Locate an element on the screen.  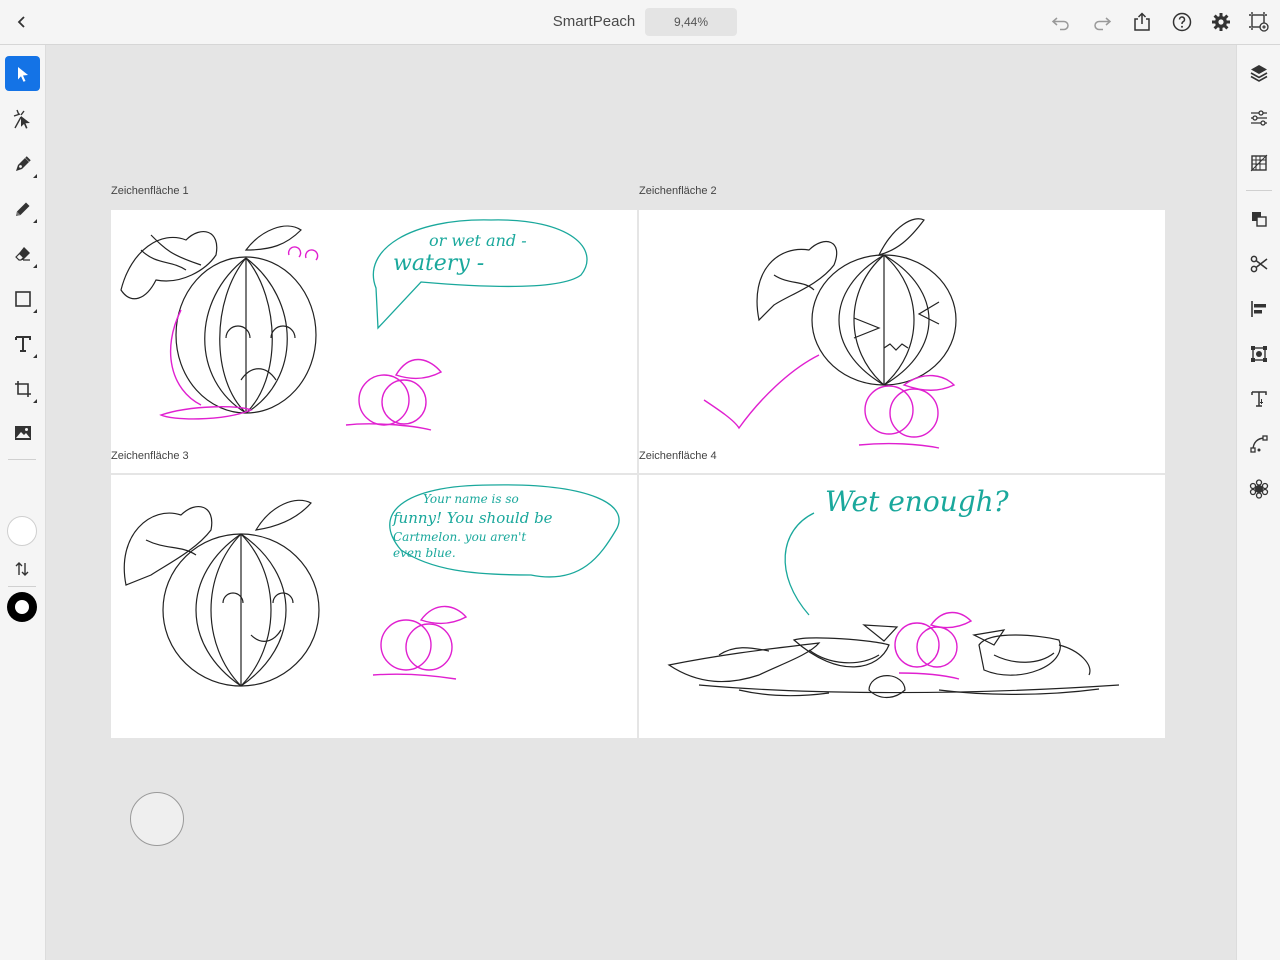
properties-button is located at coordinates (1259, 118).